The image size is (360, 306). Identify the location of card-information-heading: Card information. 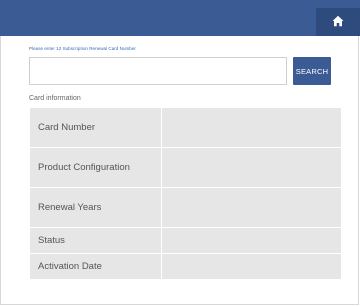
(55, 98).